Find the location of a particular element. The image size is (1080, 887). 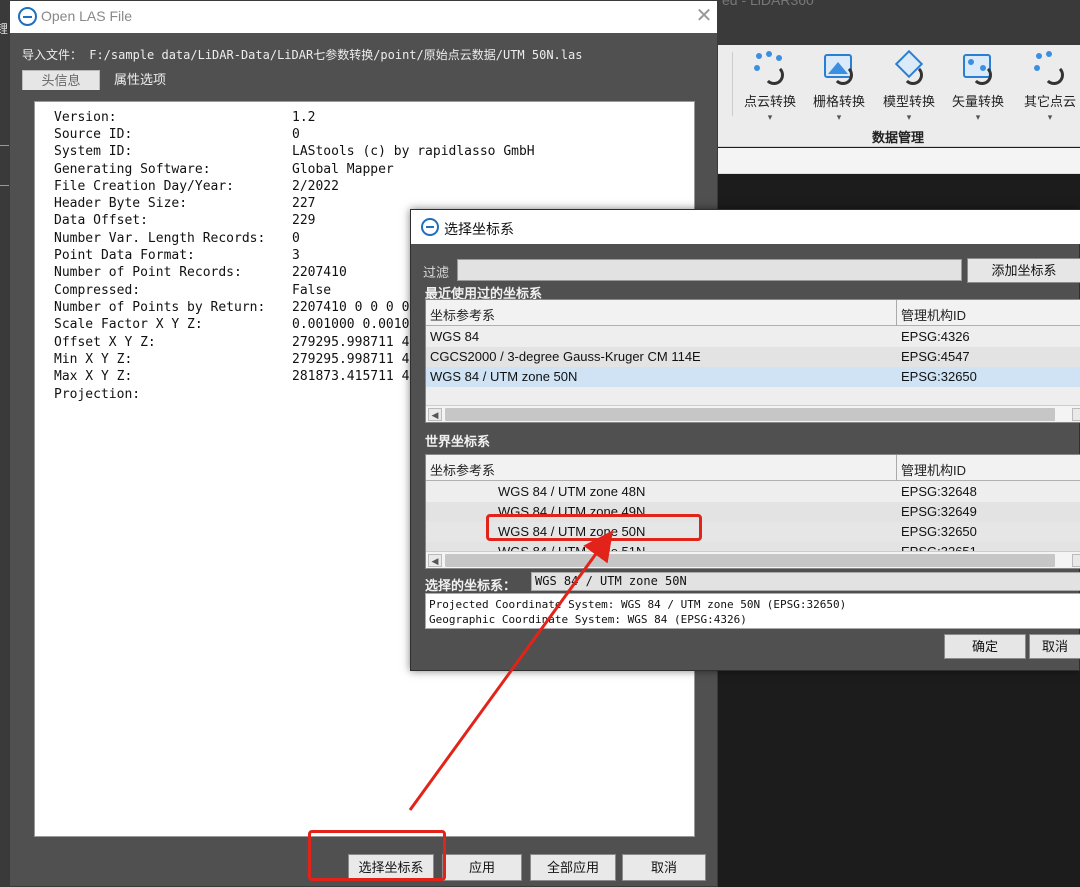

red-arrow-annotation is located at coordinates (511, 670).